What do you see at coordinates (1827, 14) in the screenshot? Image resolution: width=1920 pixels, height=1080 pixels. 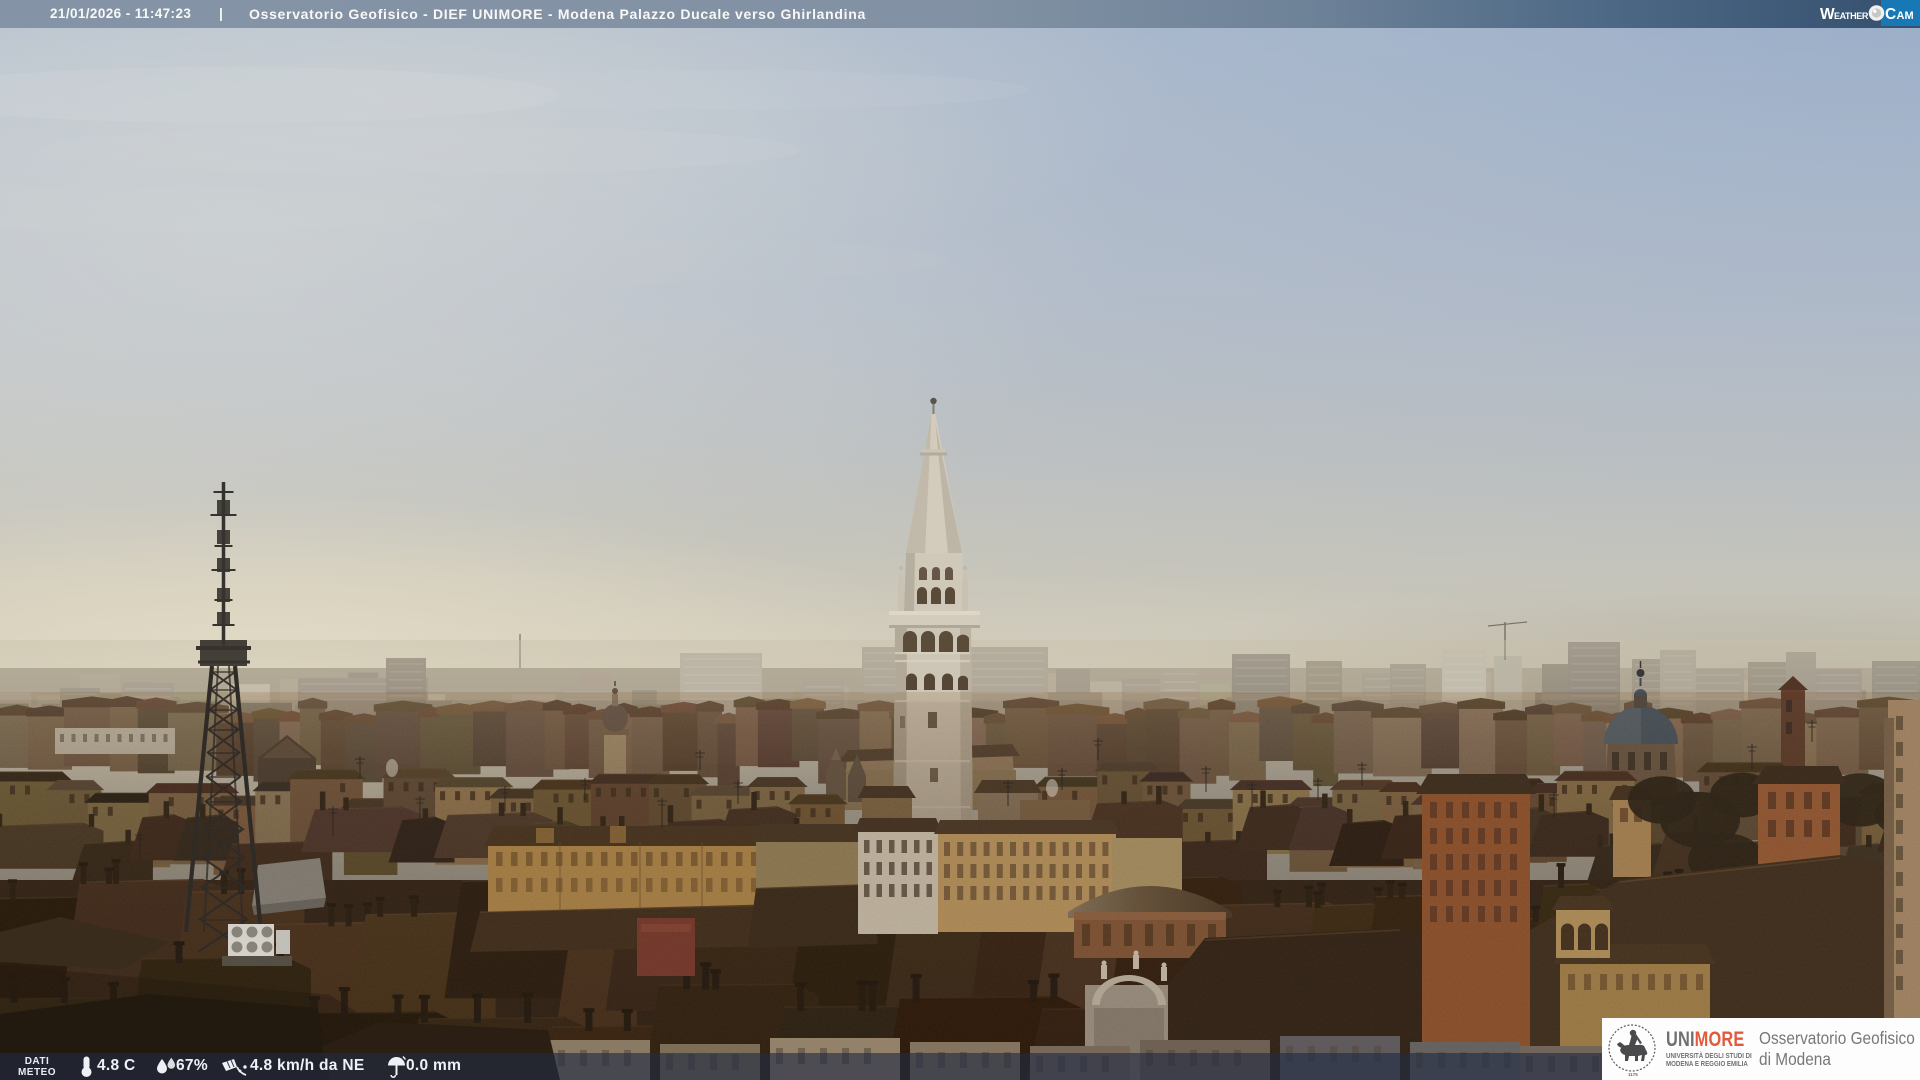 I see `svg-text: W` at bounding box center [1827, 14].